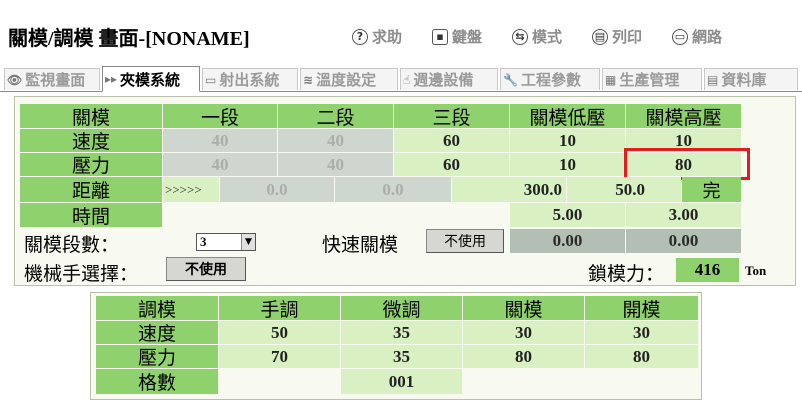 The width and height of the screenshot is (802, 402). What do you see at coordinates (626, 274) in the screenshot?
I see `clamp-force-label: 鎖模力：` at bounding box center [626, 274].